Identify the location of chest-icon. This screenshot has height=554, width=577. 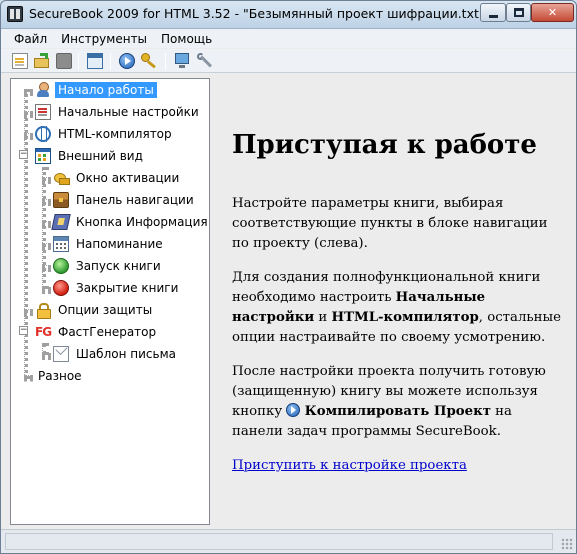
(61, 200).